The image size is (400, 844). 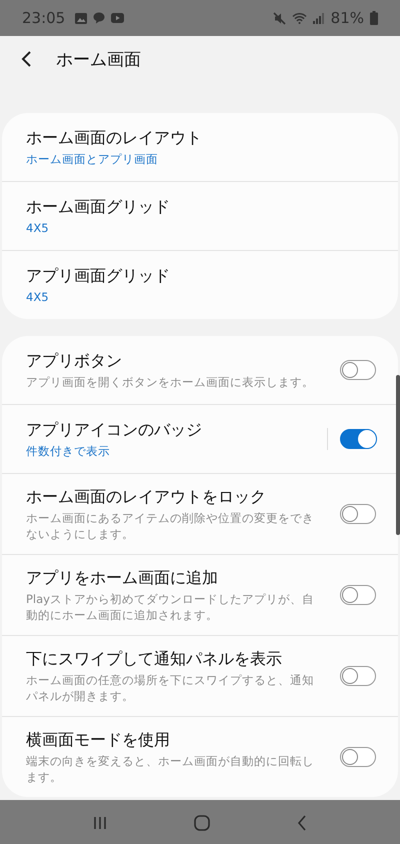 I want to click on setting-description: ホーム画面の任意の場所を下にスワイプすると、通知パネルが開きます。, so click(x=170, y=688).